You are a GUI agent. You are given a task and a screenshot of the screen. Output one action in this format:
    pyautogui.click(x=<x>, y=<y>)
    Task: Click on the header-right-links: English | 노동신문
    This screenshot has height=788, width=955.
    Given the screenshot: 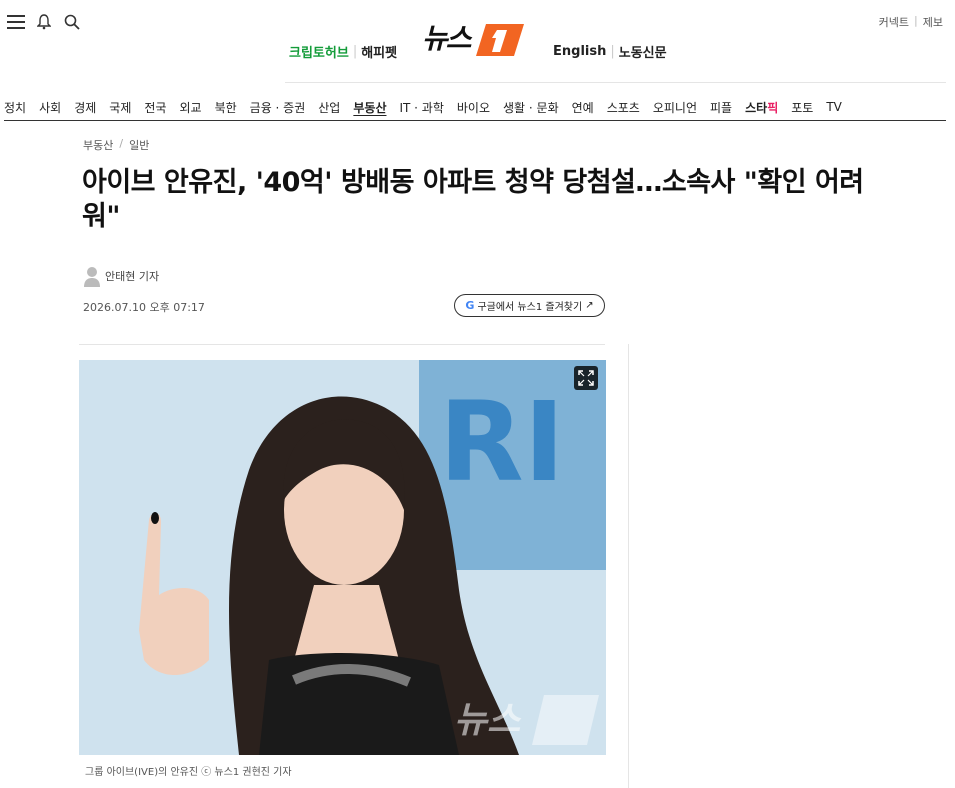 What is the action you would take?
    pyautogui.click(x=610, y=51)
    